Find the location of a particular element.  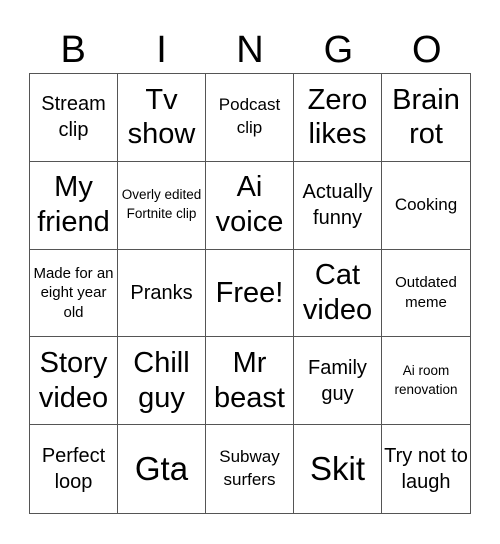

bingo-cell-label: Subway surfers is located at coordinates (249, 468).